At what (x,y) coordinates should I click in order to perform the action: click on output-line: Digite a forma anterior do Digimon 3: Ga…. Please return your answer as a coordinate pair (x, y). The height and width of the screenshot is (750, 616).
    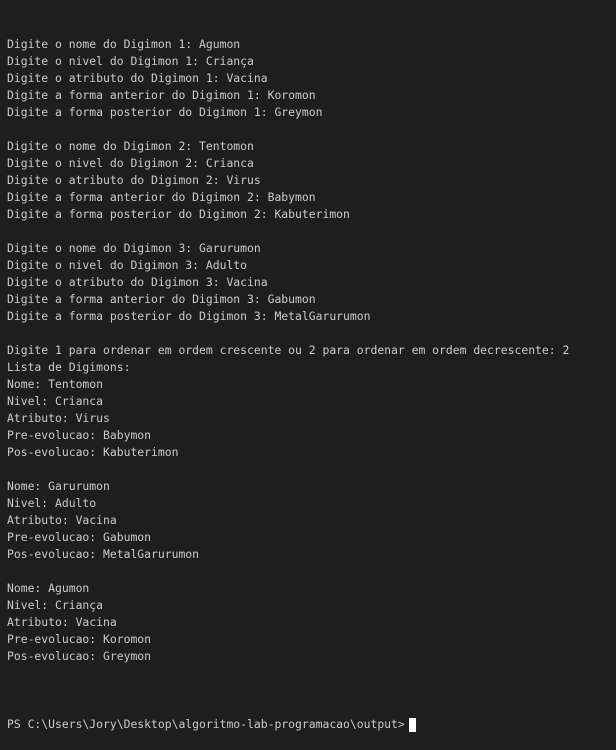
    Looking at the image, I should click on (161, 299).